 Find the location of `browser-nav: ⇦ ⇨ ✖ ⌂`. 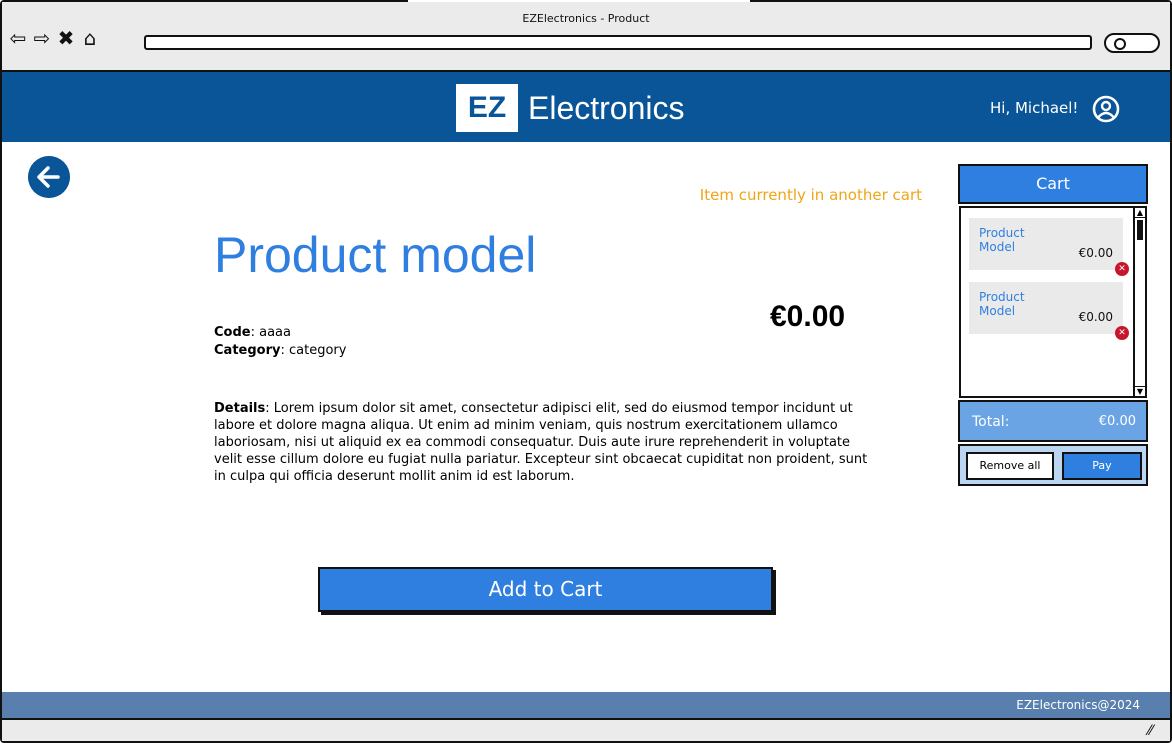

browser-nav: ⇦ ⇨ ✖ ⌂ is located at coordinates (54, 38).